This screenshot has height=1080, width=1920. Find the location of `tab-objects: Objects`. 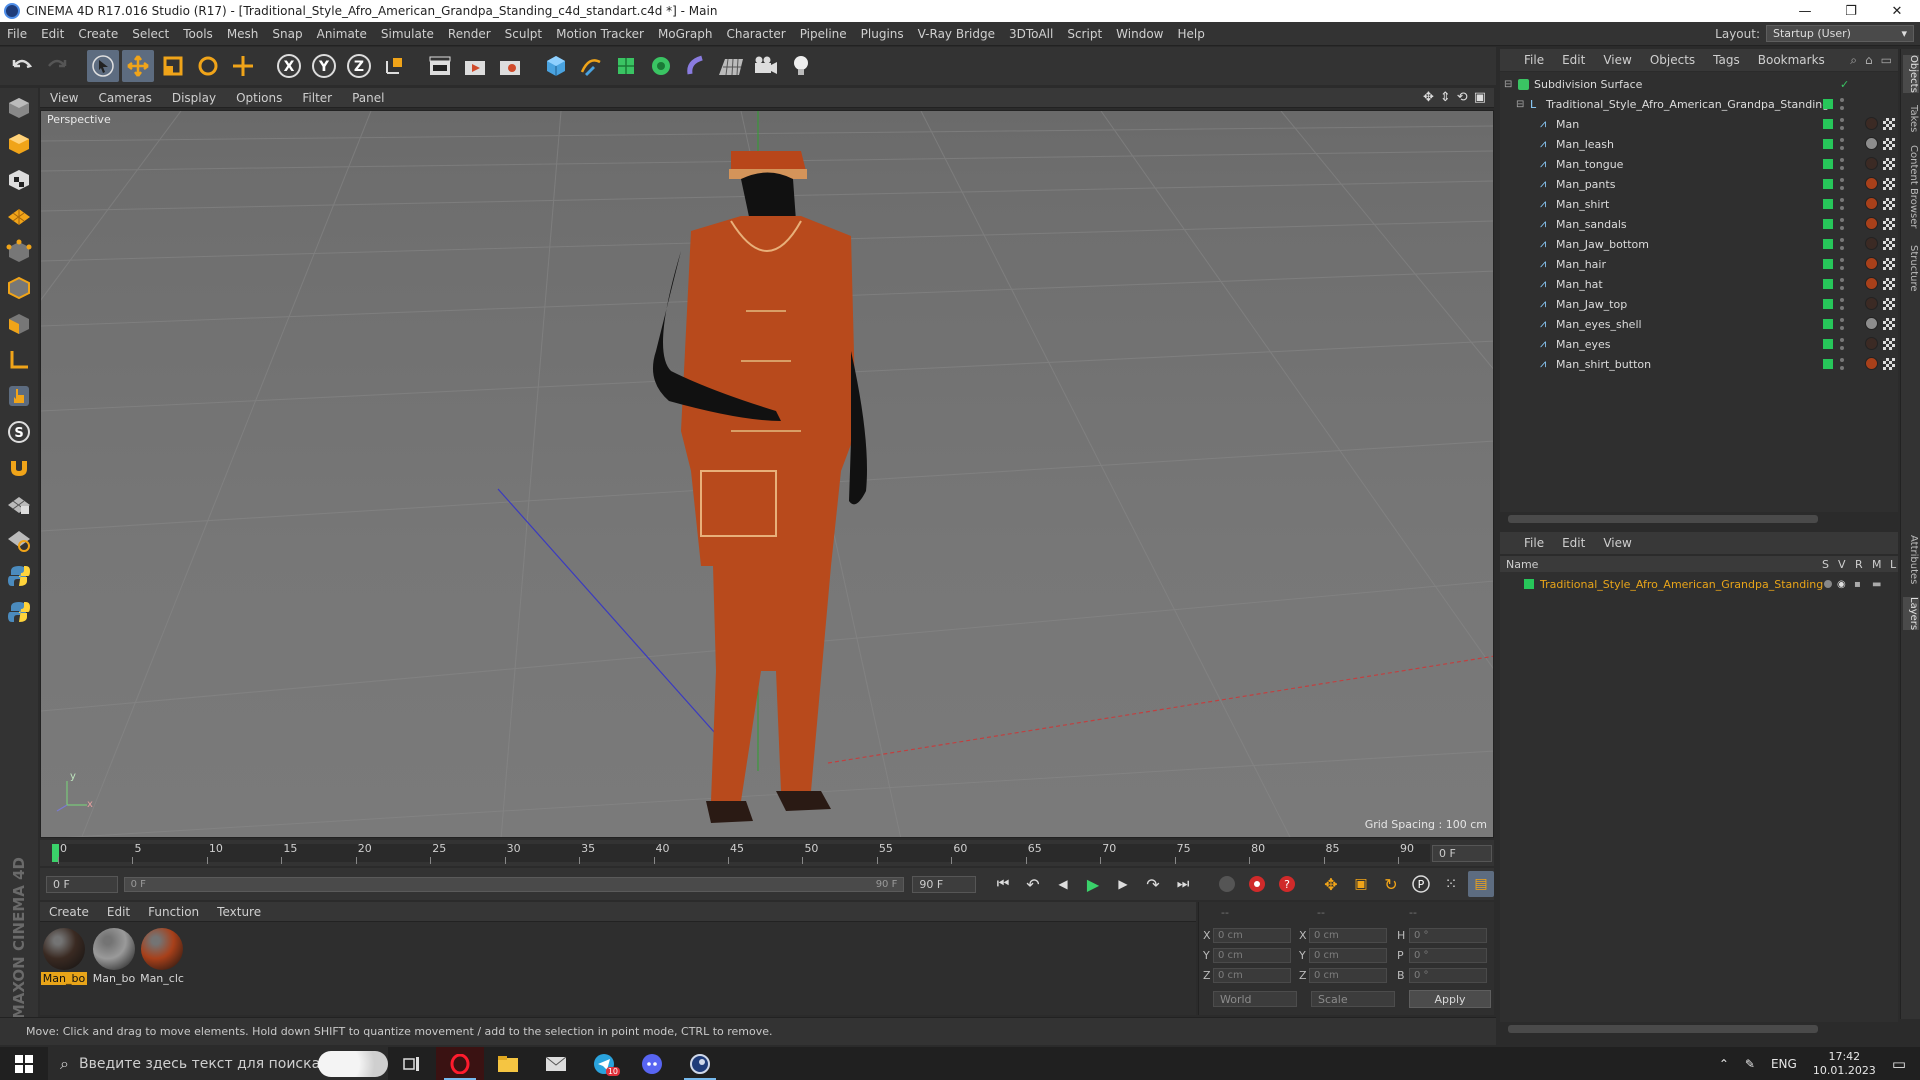

tab-objects: Objects is located at coordinates (1911, 74).